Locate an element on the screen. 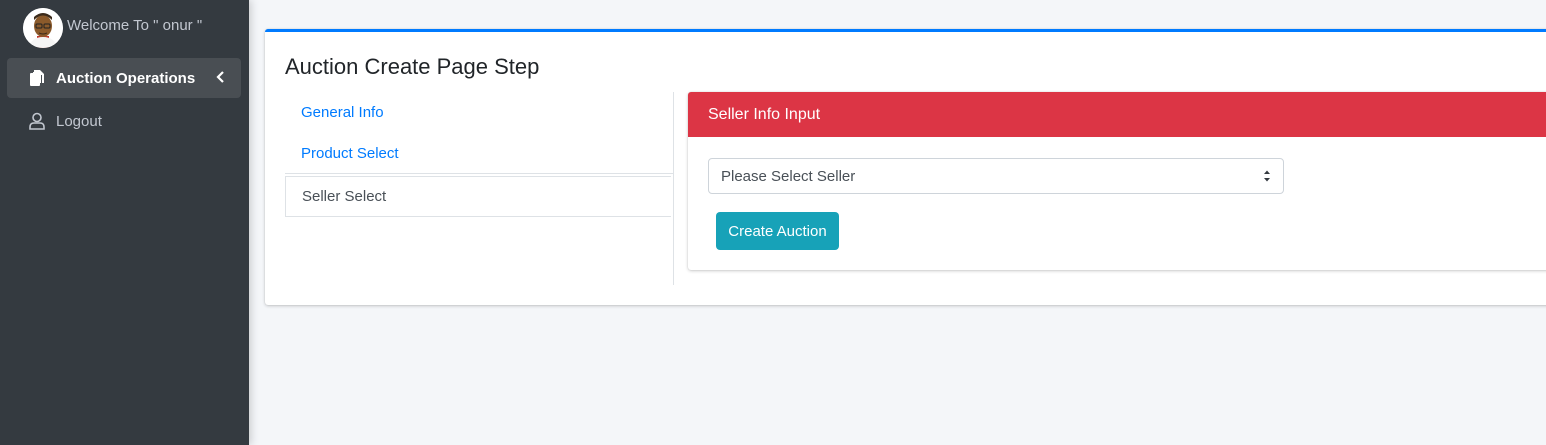 The image size is (1546, 445). user-avatar-icon is located at coordinates (43, 28).